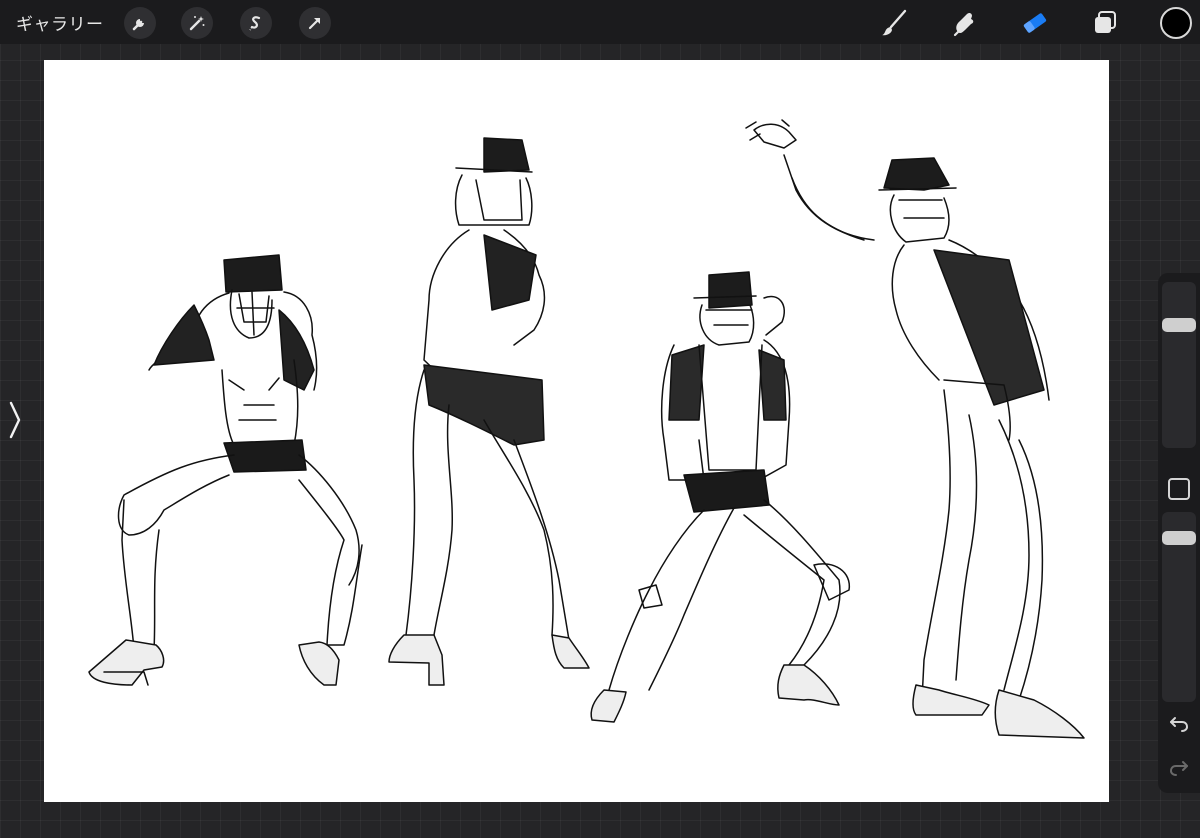 This screenshot has width=1200, height=838. What do you see at coordinates (315, 23) in the screenshot?
I see `transform-arrow-icon` at bounding box center [315, 23].